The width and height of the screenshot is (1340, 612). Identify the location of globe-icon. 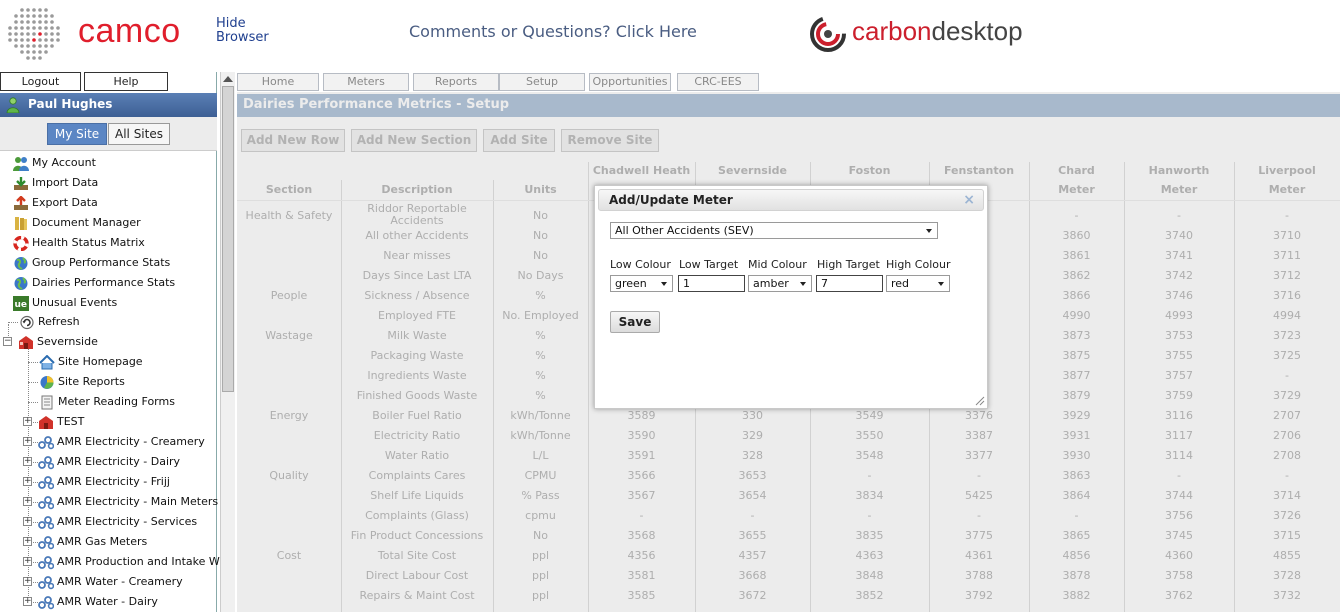
(21, 283).